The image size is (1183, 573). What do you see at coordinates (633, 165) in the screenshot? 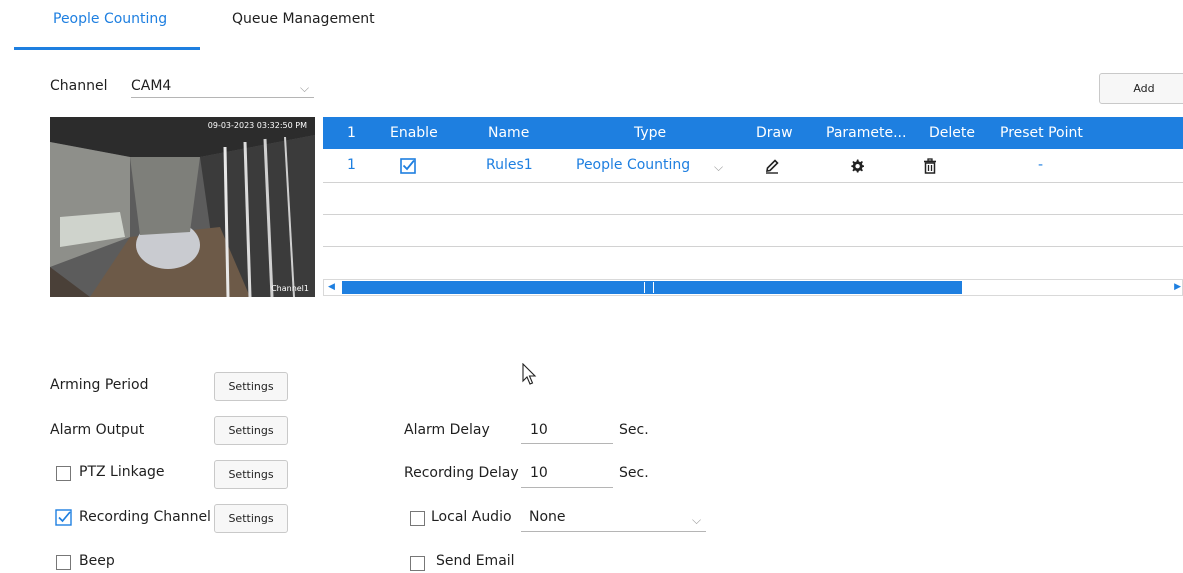
I see `rule-type-select: People Counting` at bounding box center [633, 165].